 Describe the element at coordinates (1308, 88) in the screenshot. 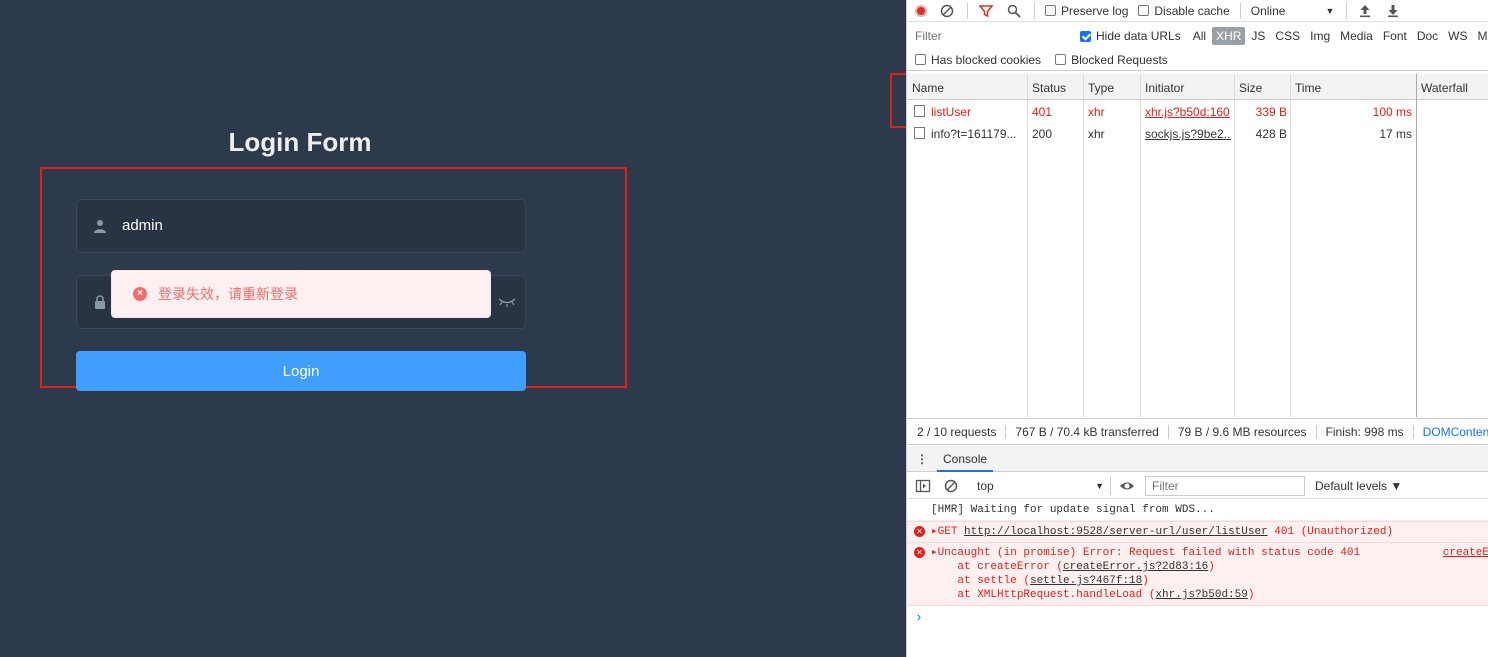

I see `column-header-time: Time` at that location.